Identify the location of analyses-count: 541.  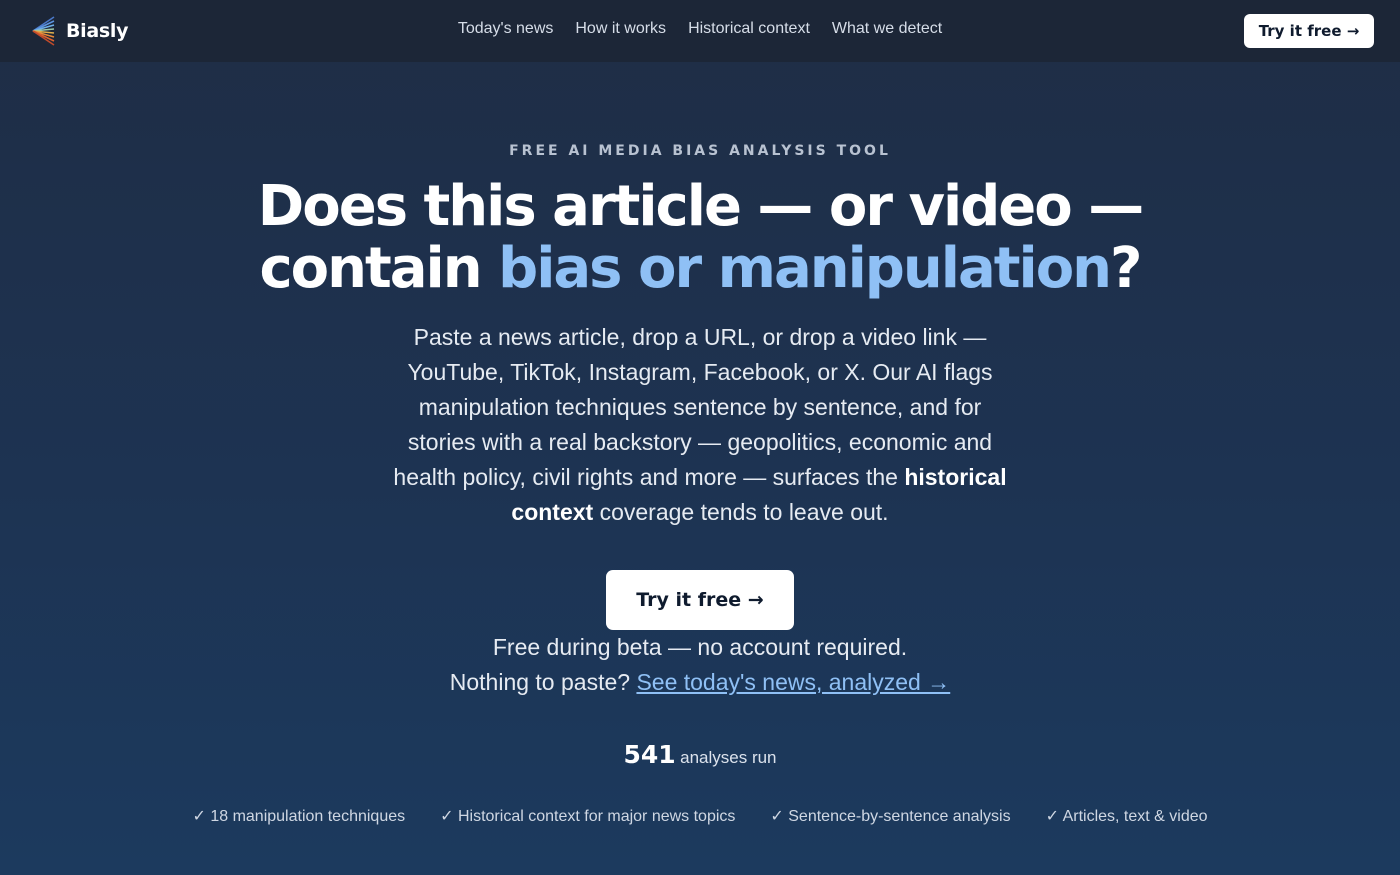
(649, 754).